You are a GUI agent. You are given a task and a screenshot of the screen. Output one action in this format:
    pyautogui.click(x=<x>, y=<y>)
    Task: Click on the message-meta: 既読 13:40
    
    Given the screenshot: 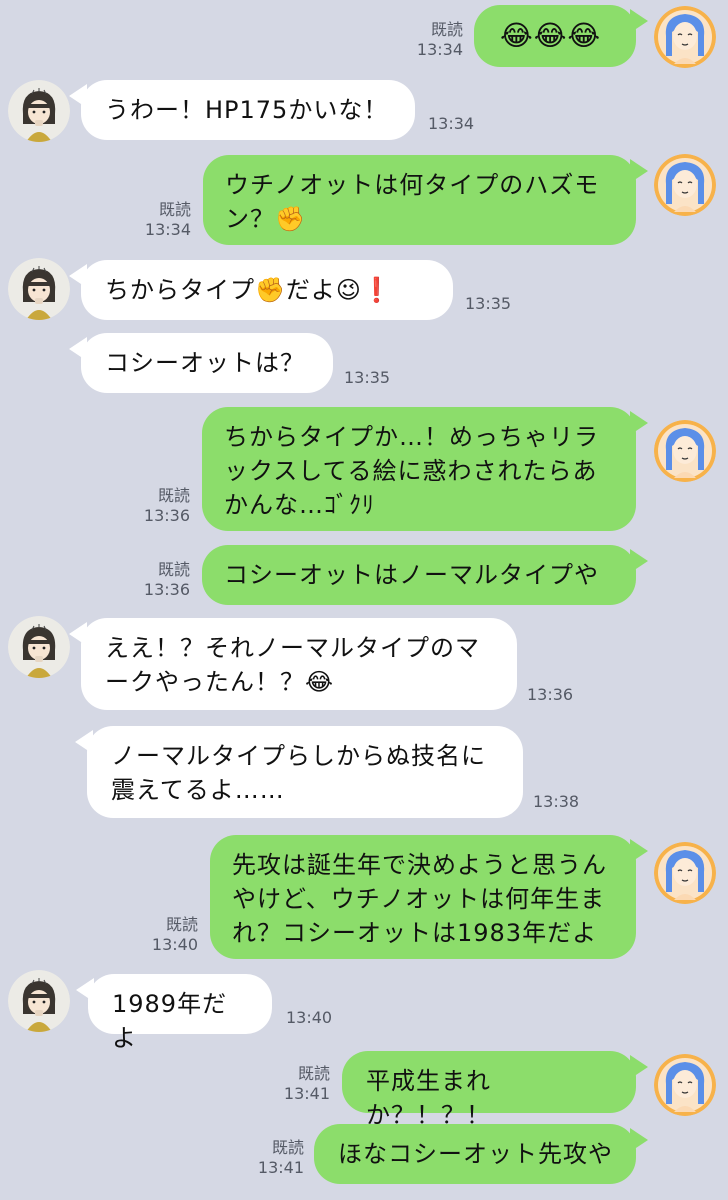 What is the action you would take?
    pyautogui.click(x=175, y=935)
    